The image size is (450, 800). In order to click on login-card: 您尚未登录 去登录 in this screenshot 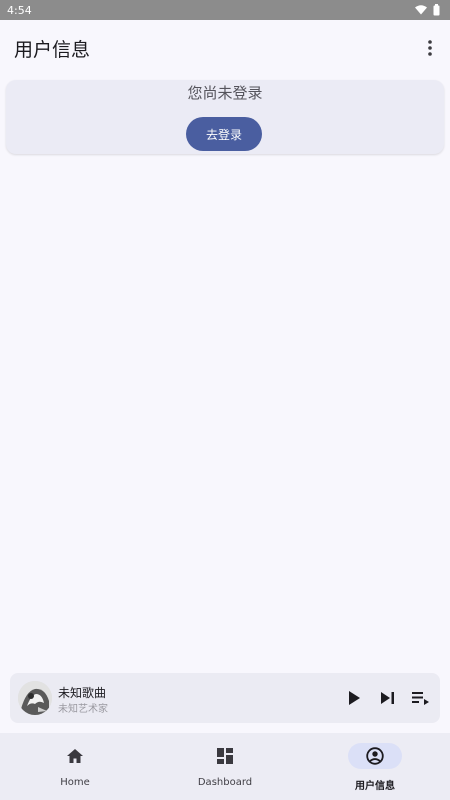, I will do `click(225, 117)`.